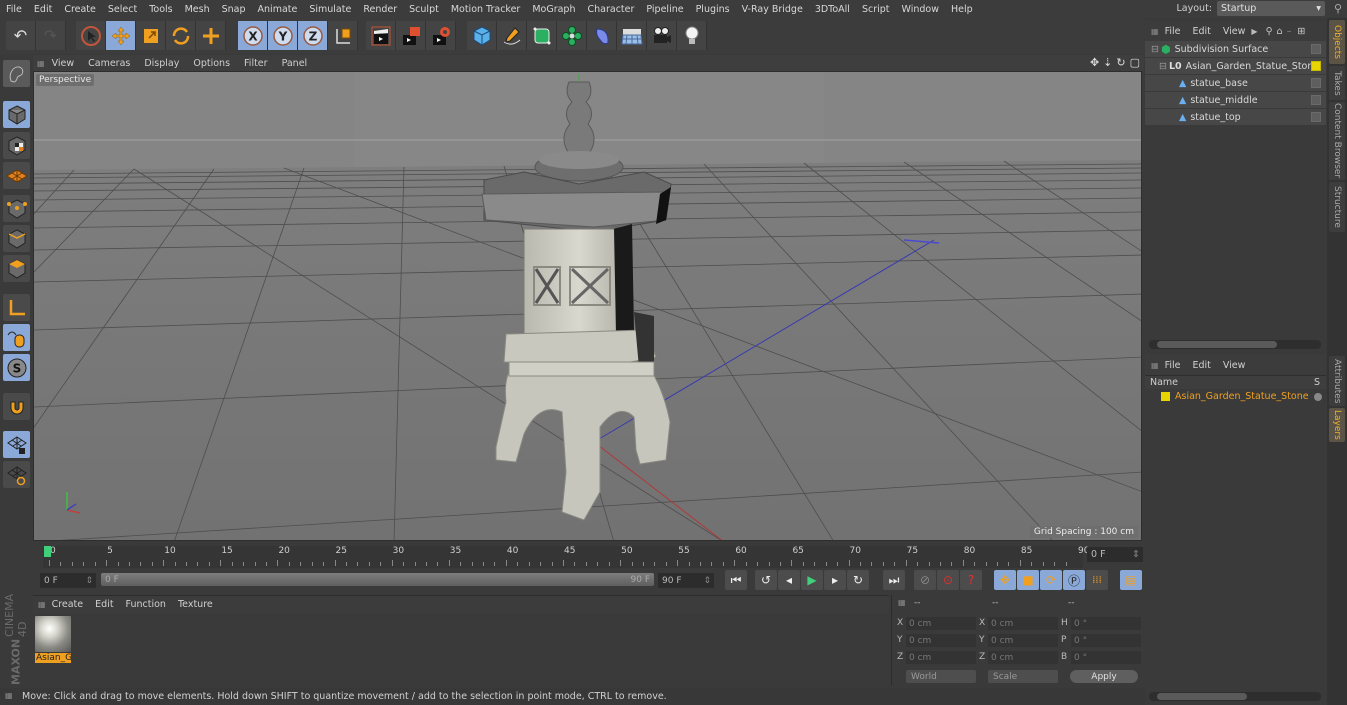 Image resolution: width=1347 pixels, height=705 pixels. What do you see at coordinates (160, 9) in the screenshot?
I see `menu-tools: Tools` at bounding box center [160, 9].